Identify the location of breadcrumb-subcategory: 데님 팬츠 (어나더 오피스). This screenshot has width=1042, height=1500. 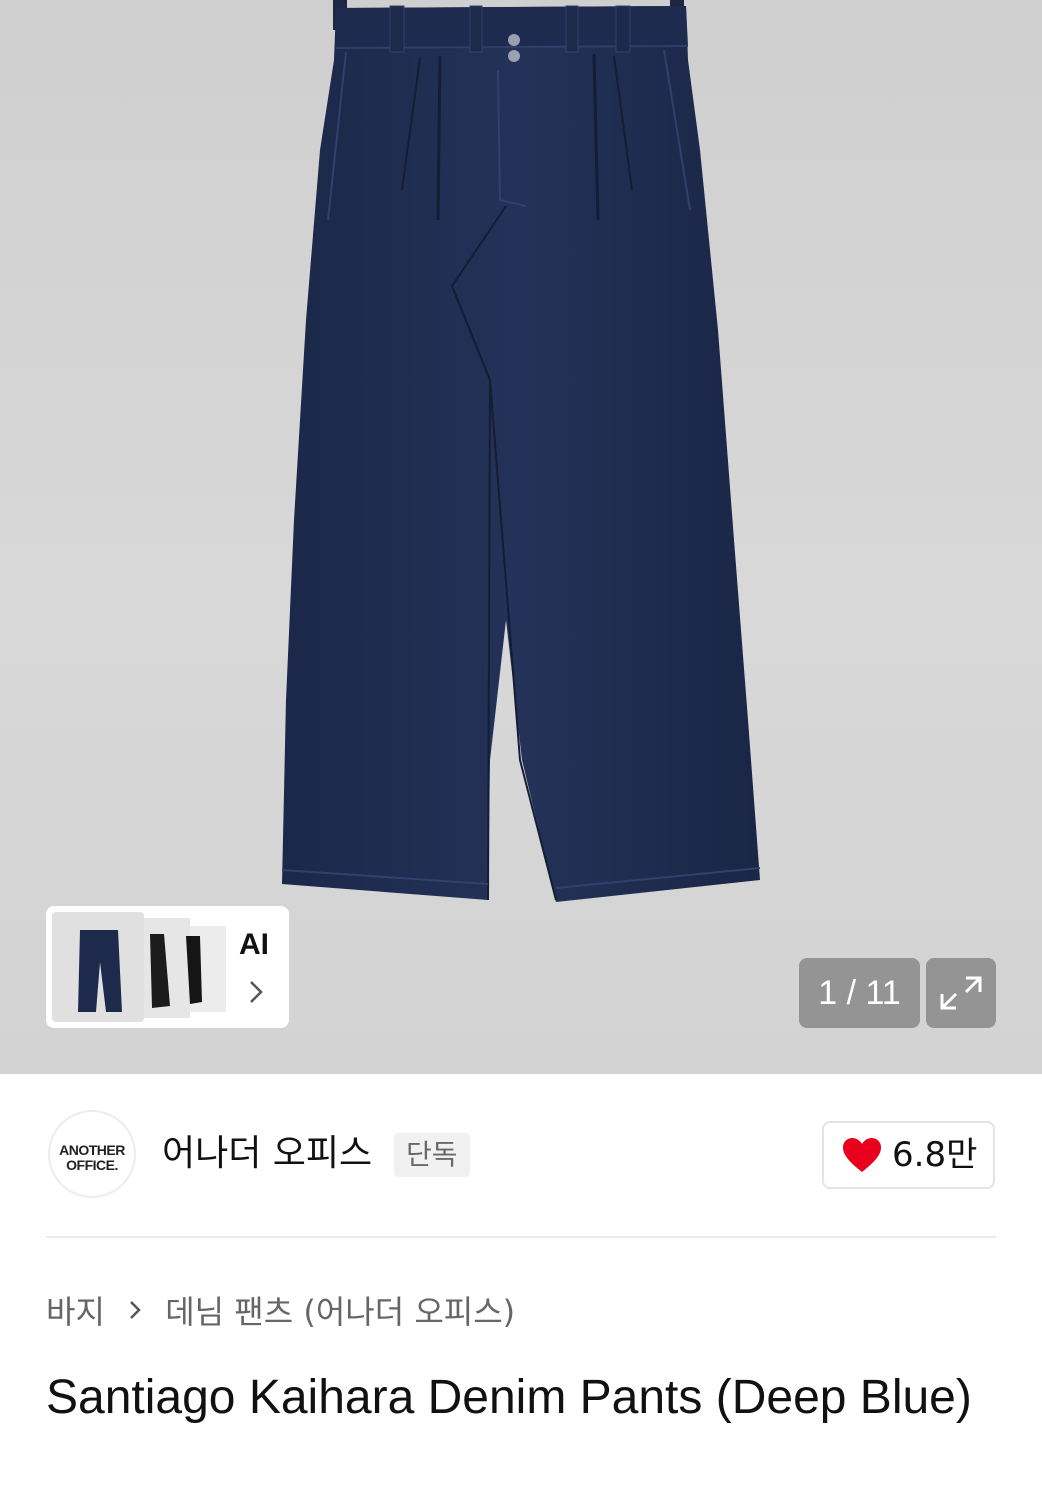
(340, 1312).